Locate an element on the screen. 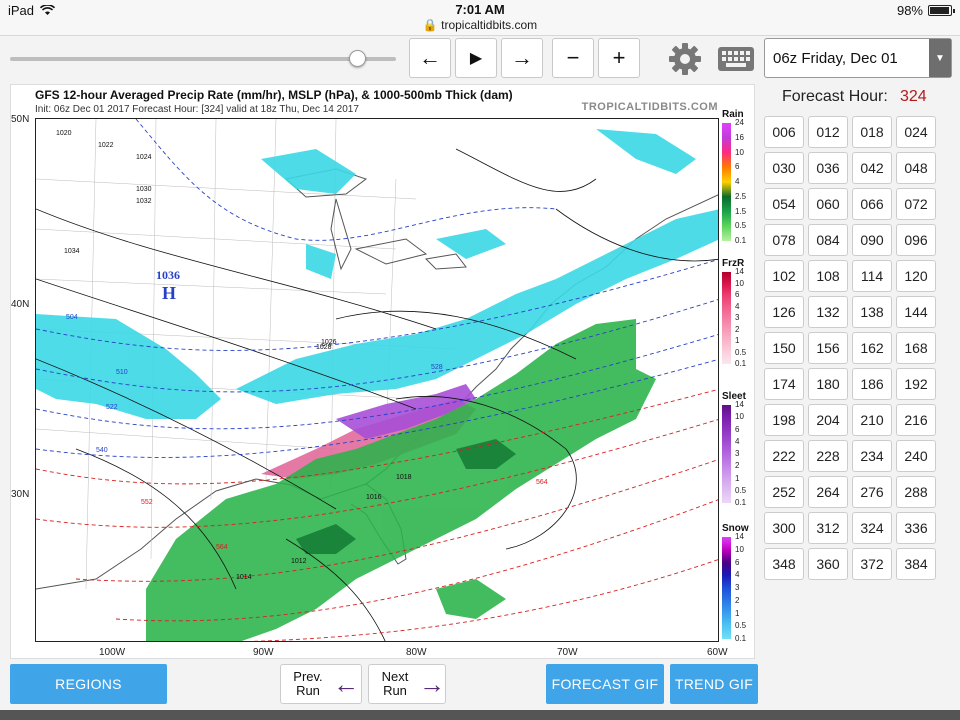  animation-slider-thumb is located at coordinates (358, 58).